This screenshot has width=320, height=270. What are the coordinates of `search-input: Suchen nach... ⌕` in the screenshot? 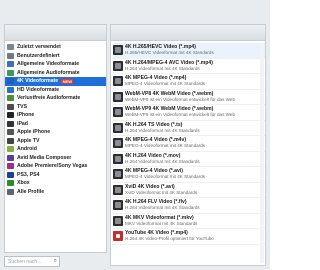 It's located at (32, 261).